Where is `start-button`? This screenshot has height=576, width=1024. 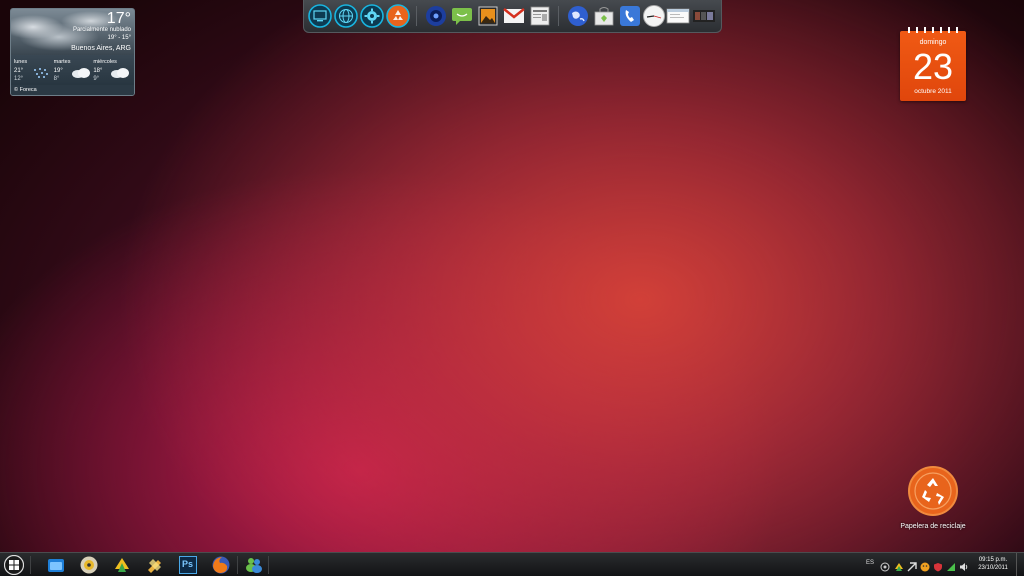
start-button is located at coordinates (14, 565).